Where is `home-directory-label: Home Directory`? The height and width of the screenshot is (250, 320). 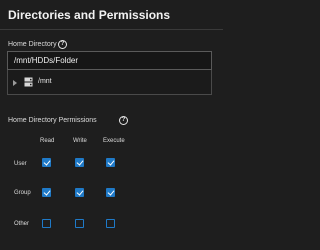
home-directory-label: Home Directory is located at coordinates (32, 44).